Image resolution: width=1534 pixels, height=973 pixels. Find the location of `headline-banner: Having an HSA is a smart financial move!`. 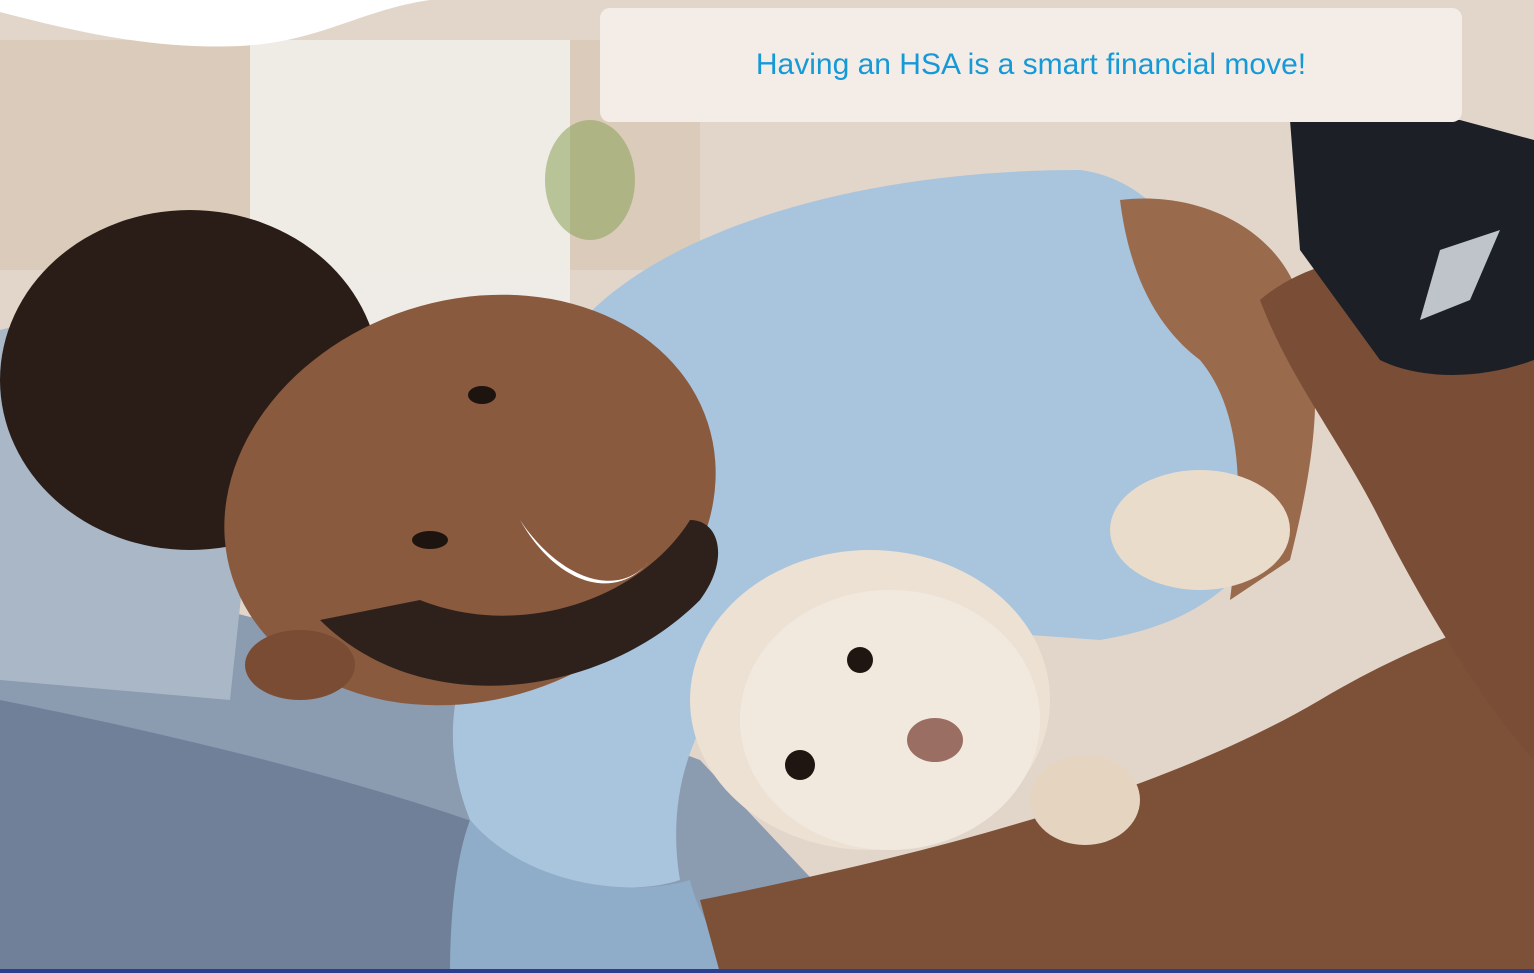

headline-banner: Having an HSA is a smart financial move! is located at coordinates (1031, 65).